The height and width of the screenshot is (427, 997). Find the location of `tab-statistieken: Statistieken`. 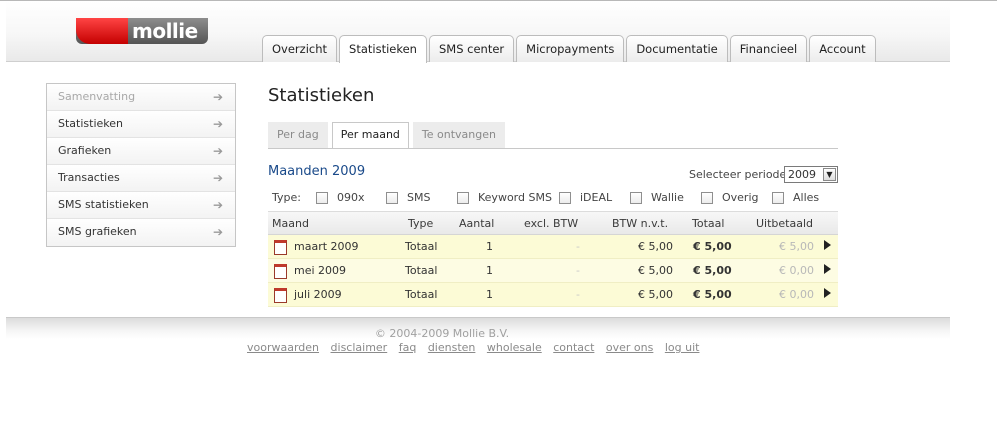

tab-statistieken: Statistieken is located at coordinates (383, 49).